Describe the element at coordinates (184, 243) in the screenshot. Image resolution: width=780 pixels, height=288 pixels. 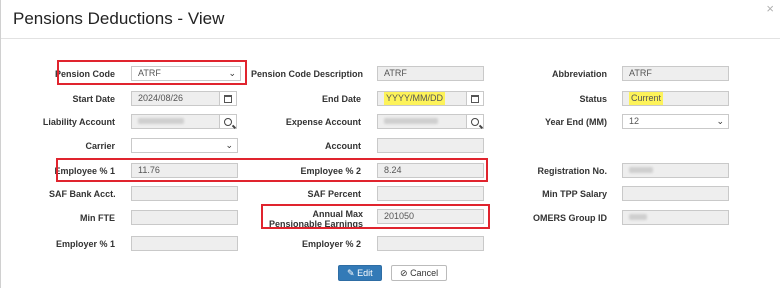
I see `employer-pct-1-field` at that location.